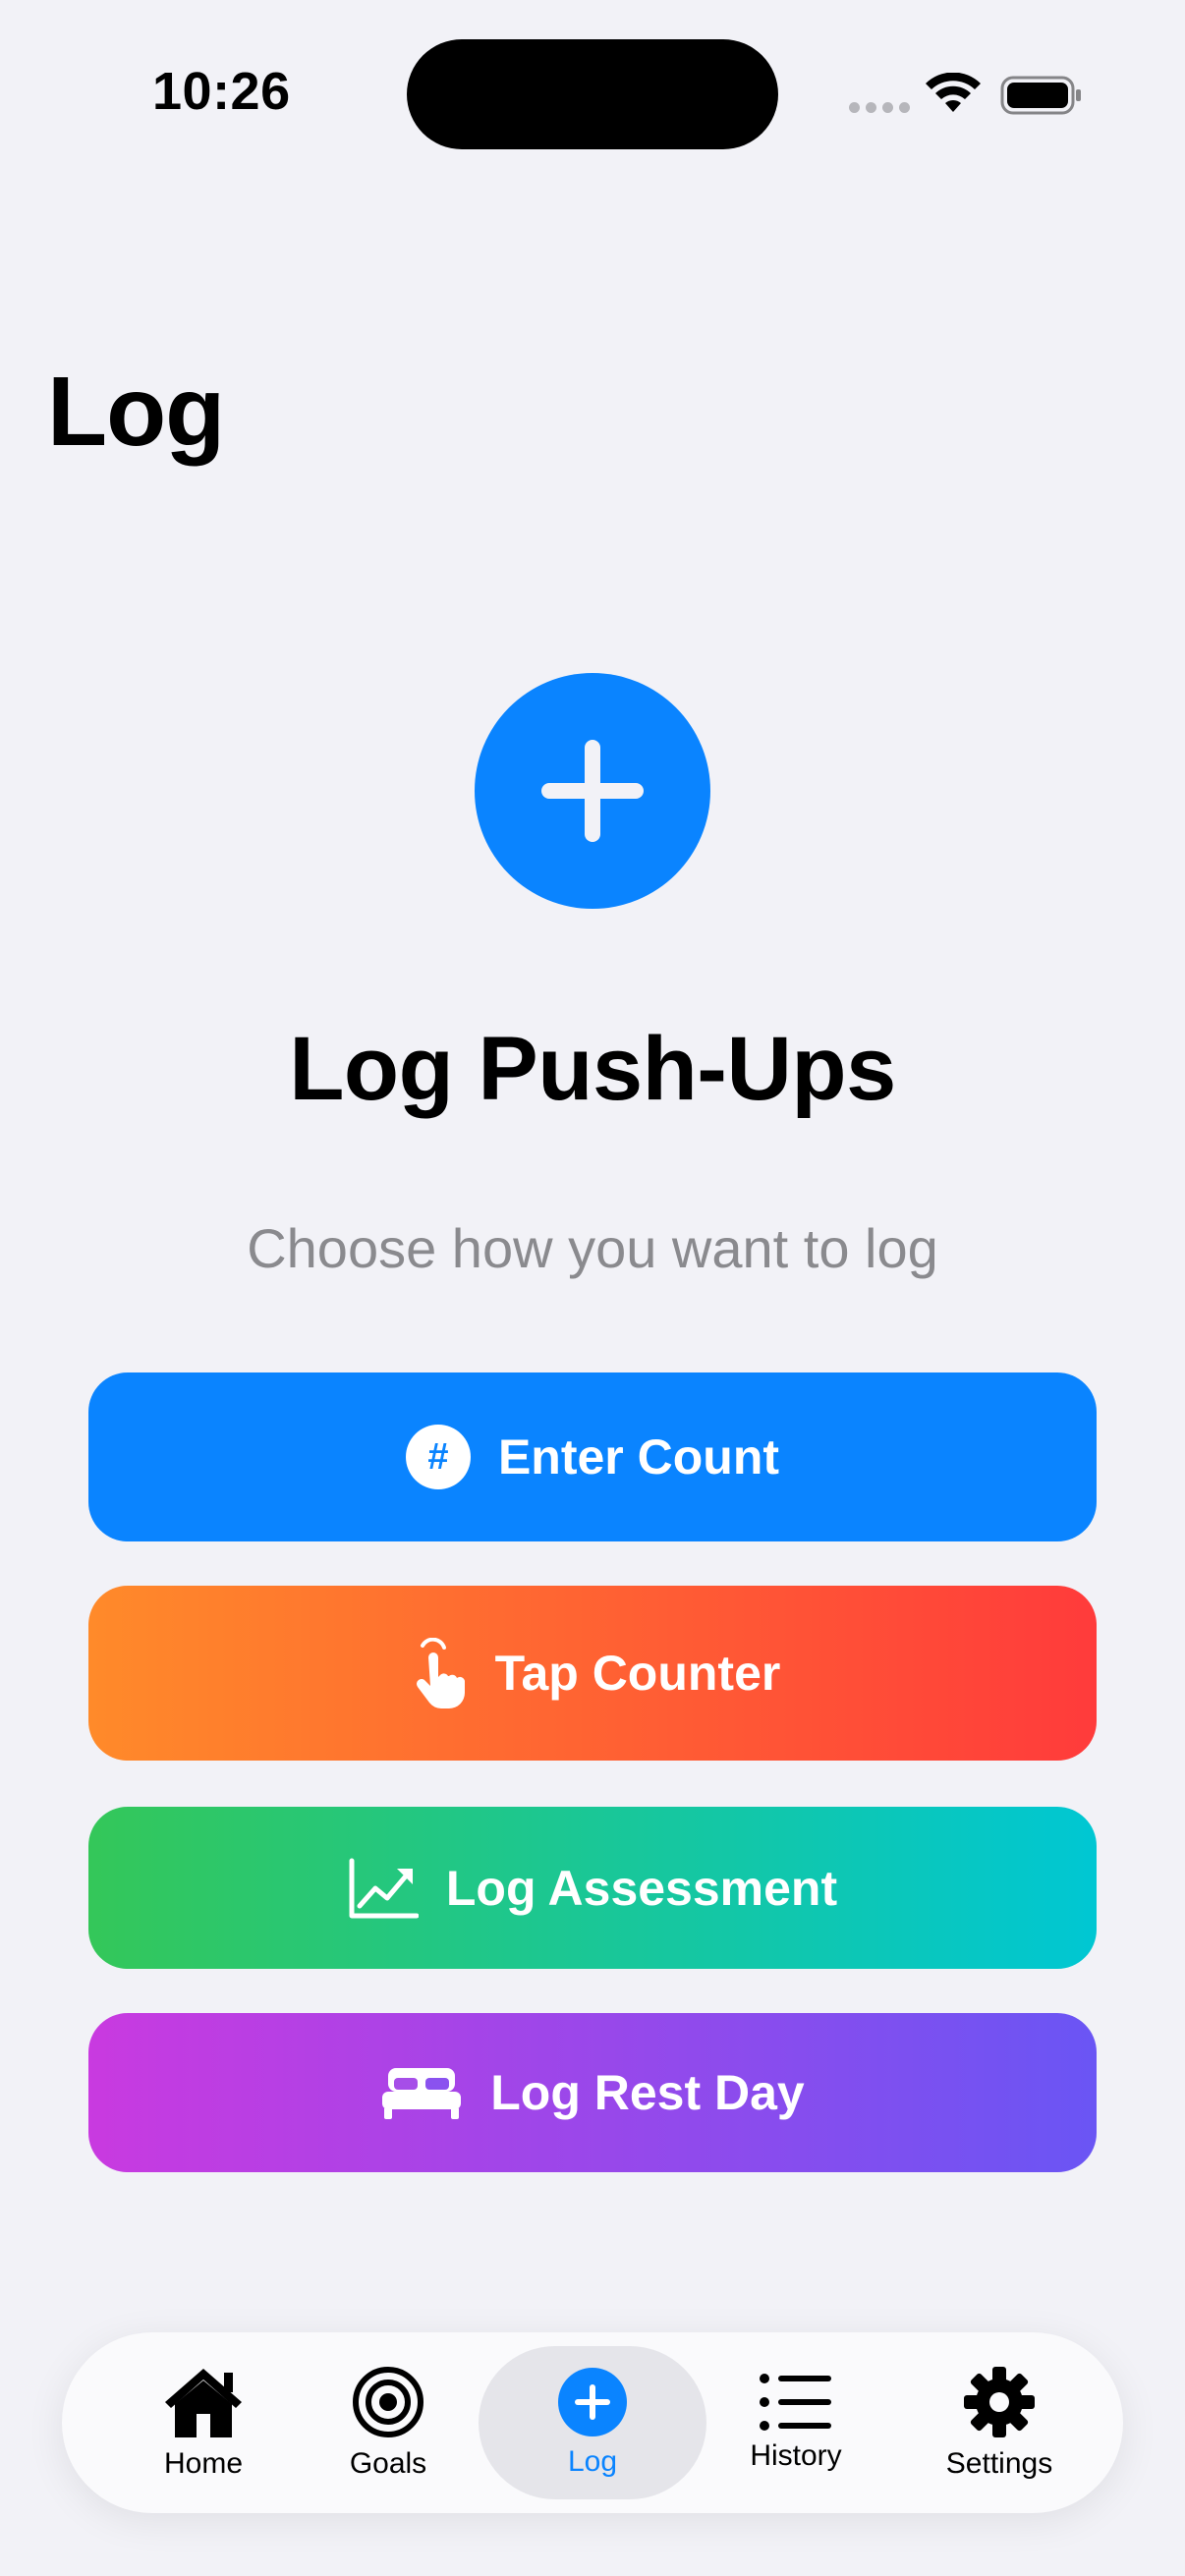 Image resolution: width=1185 pixels, height=2576 pixels. I want to click on target-icon, so click(388, 2402).